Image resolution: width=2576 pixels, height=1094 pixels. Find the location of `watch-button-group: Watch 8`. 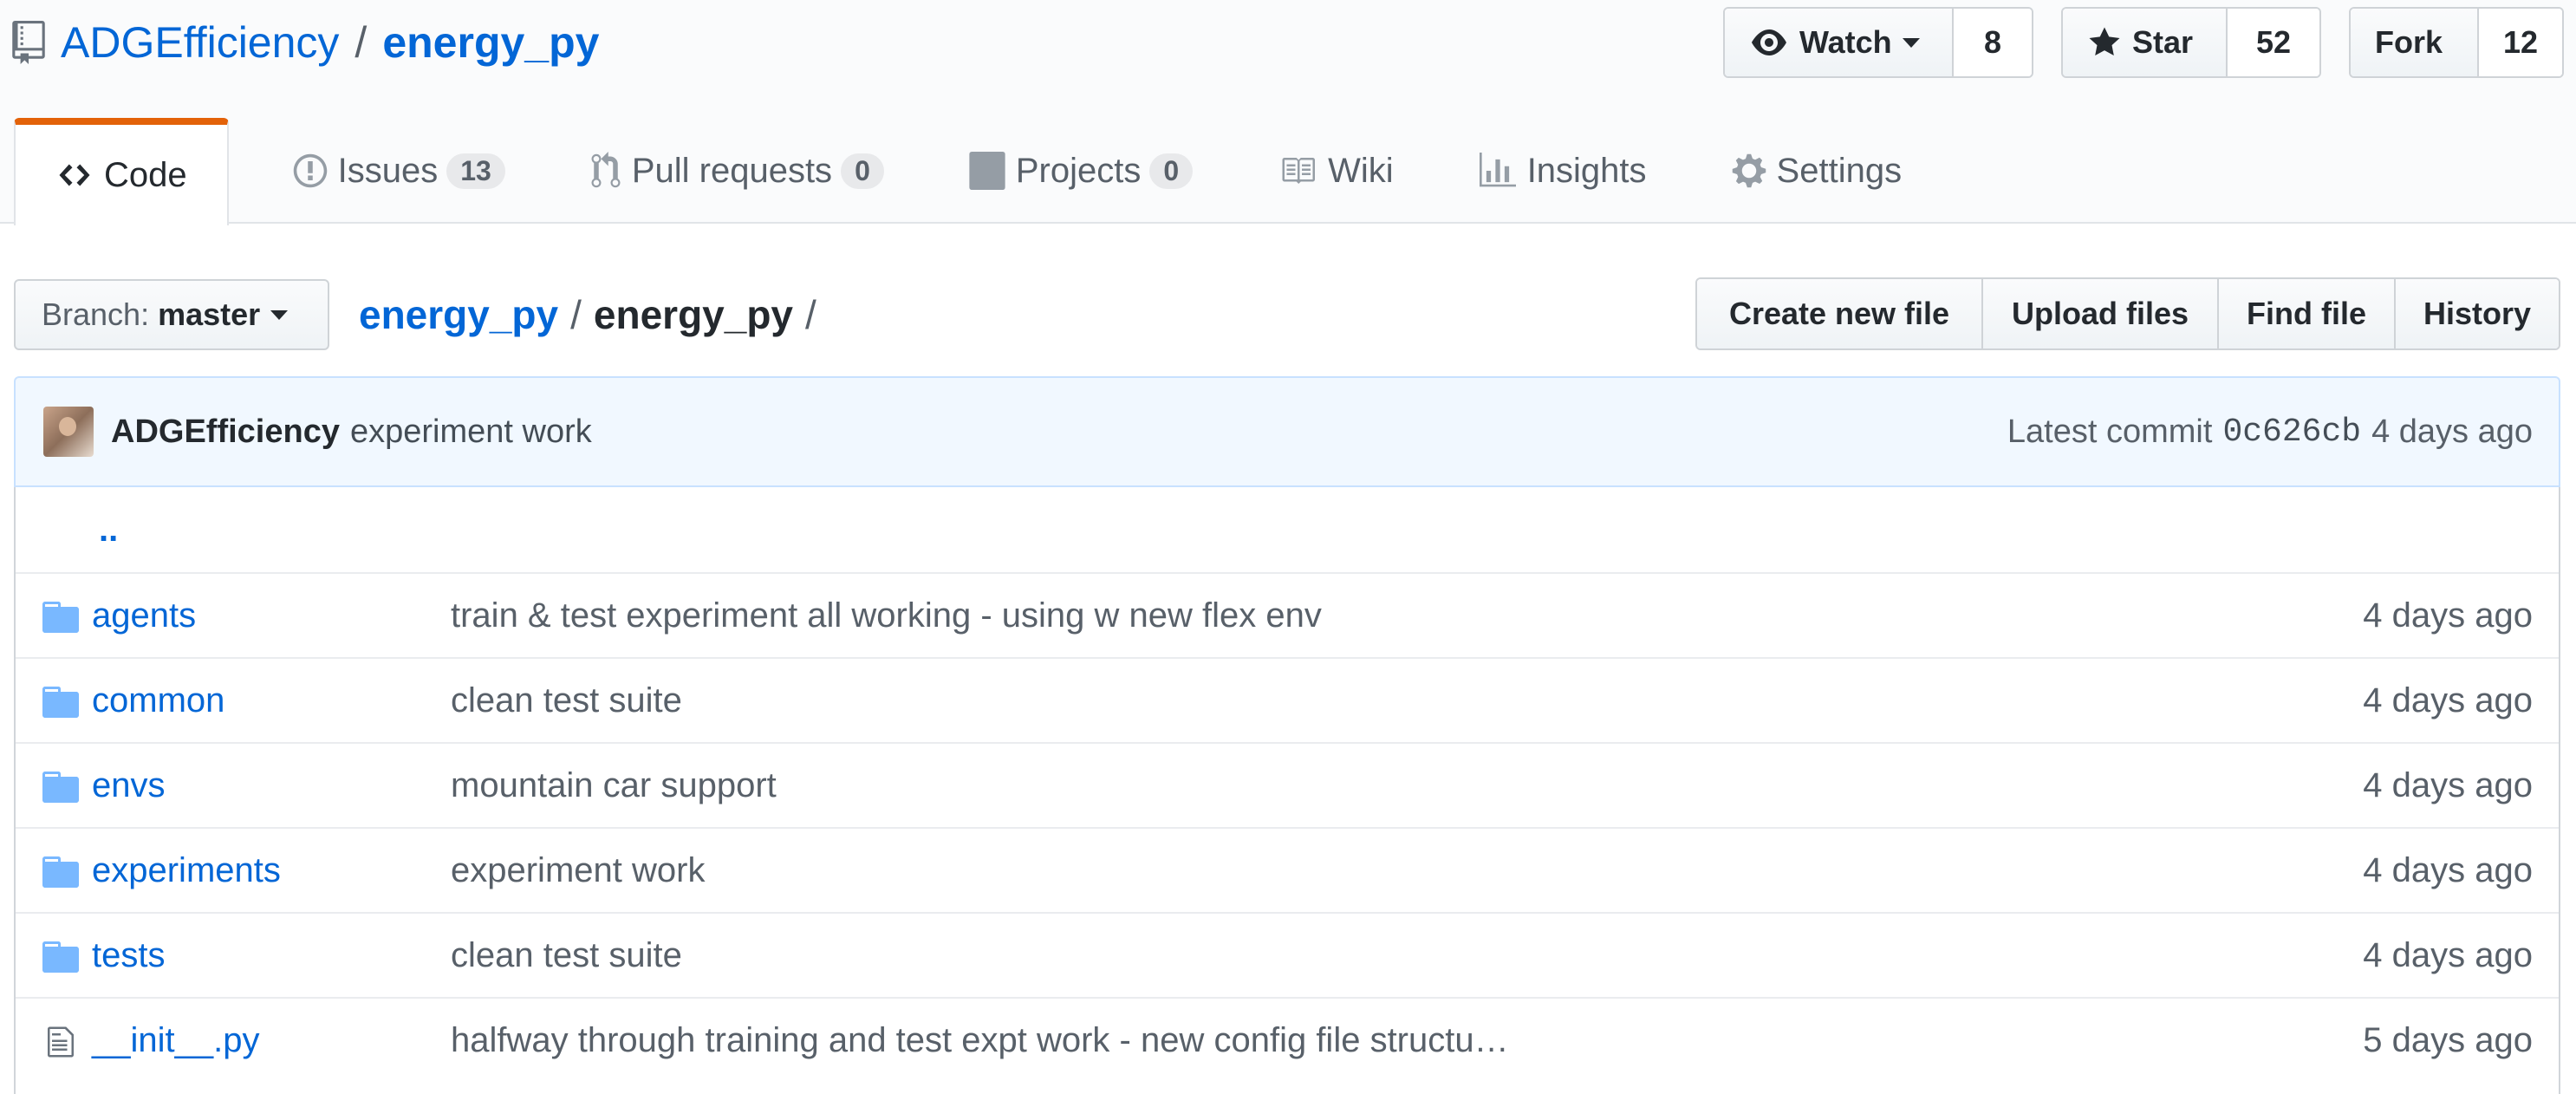

watch-button-group: Watch 8 is located at coordinates (1878, 42).